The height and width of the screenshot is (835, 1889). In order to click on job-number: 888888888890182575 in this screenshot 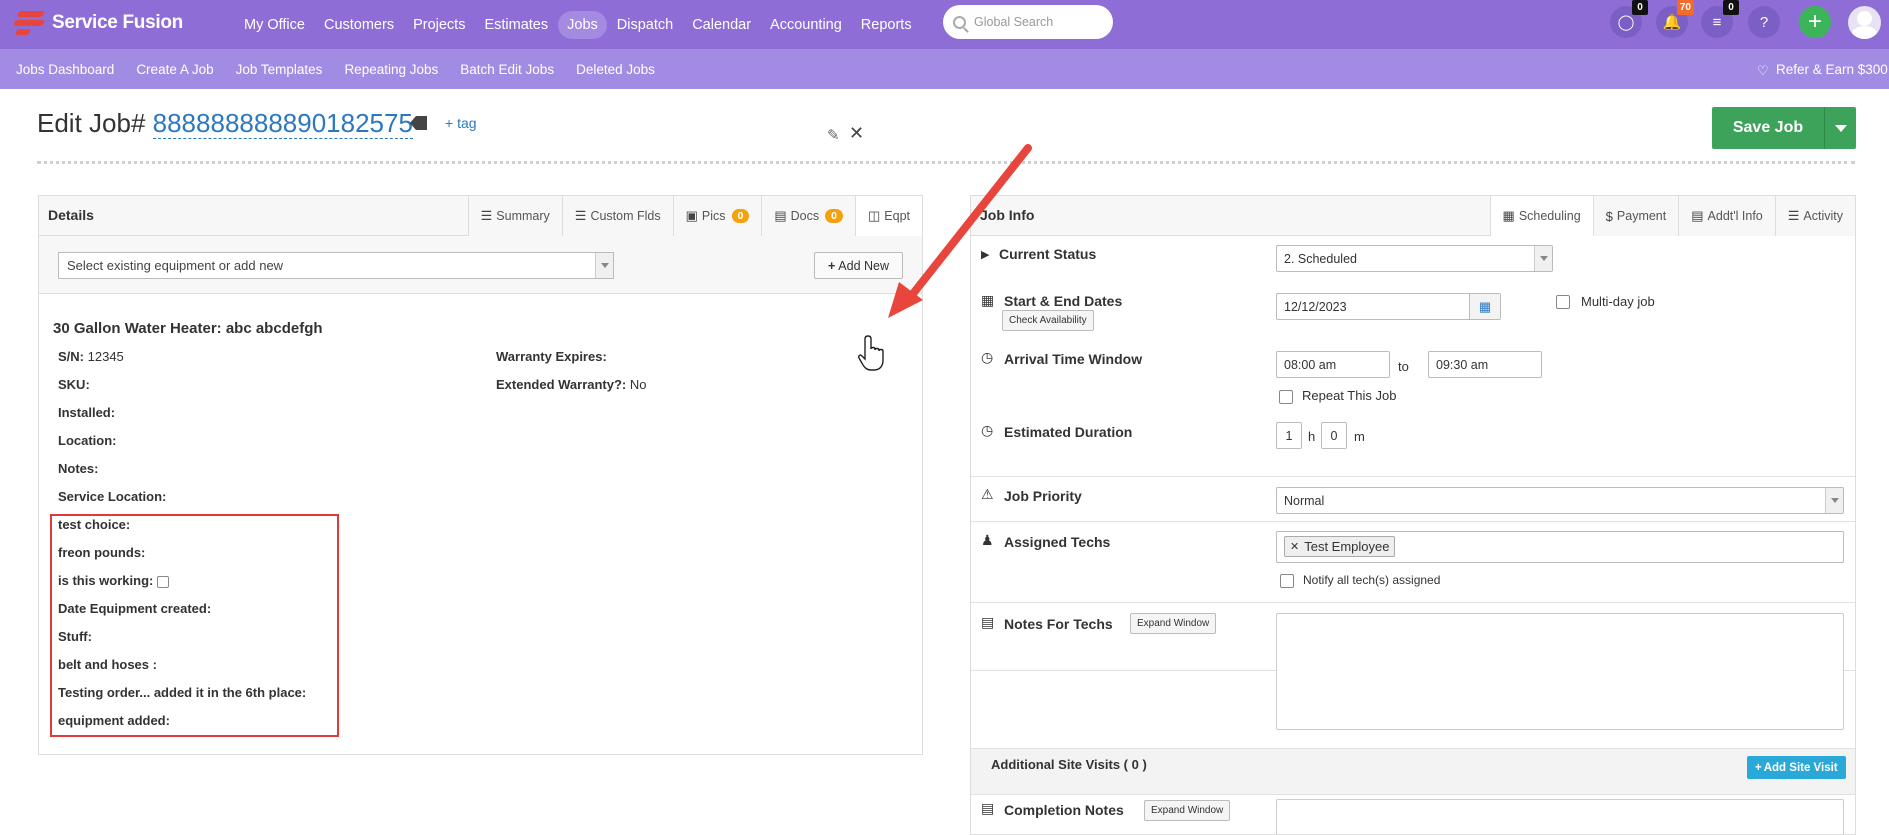, I will do `click(282, 123)`.